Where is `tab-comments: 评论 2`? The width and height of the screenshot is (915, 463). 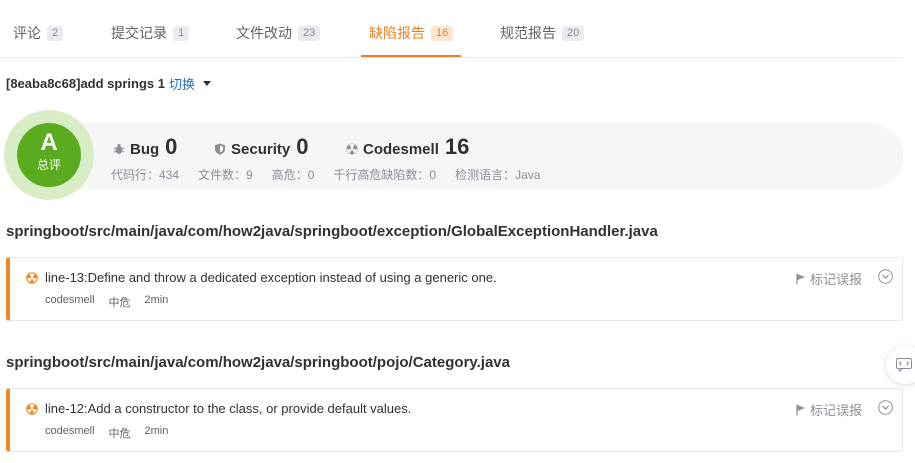 tab-comments: 评论 2 is located at coordinates (38, 33).